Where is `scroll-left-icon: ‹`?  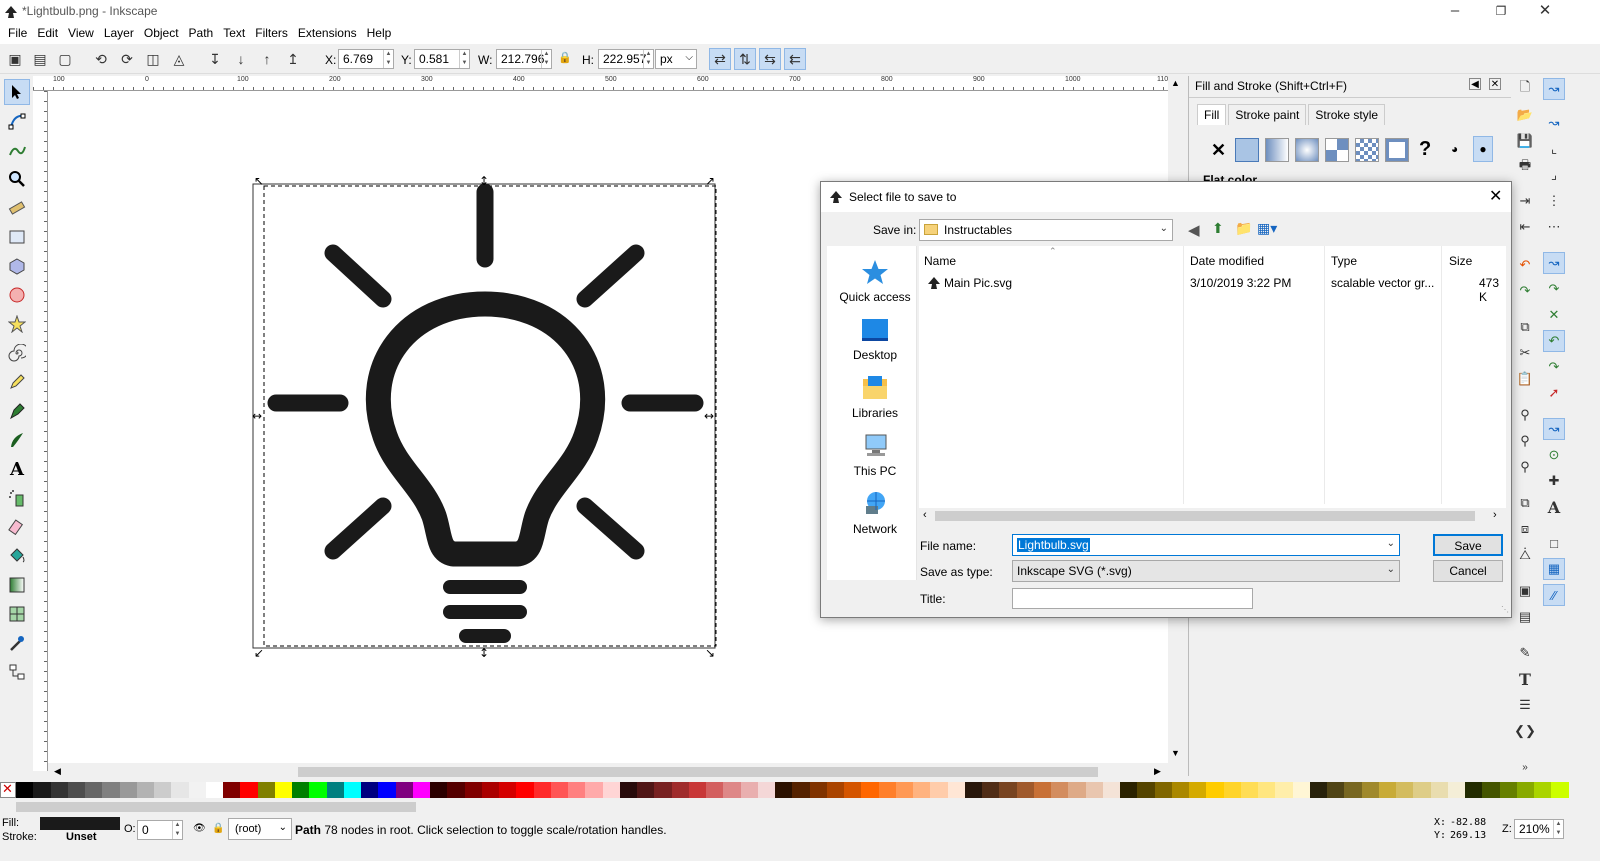 scroll-left-icon: ‹ is located at coordinates (925, 515).